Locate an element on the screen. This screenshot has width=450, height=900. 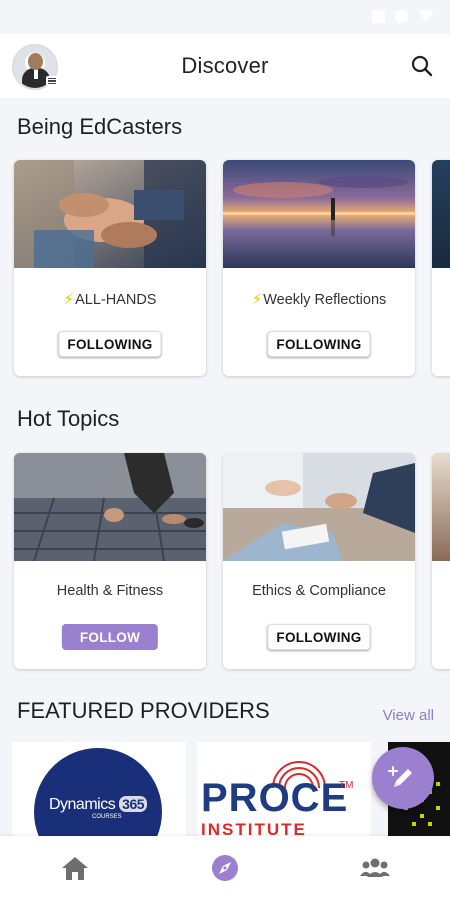
follow-button: FOLLOW is located at coordinates (110, 637).